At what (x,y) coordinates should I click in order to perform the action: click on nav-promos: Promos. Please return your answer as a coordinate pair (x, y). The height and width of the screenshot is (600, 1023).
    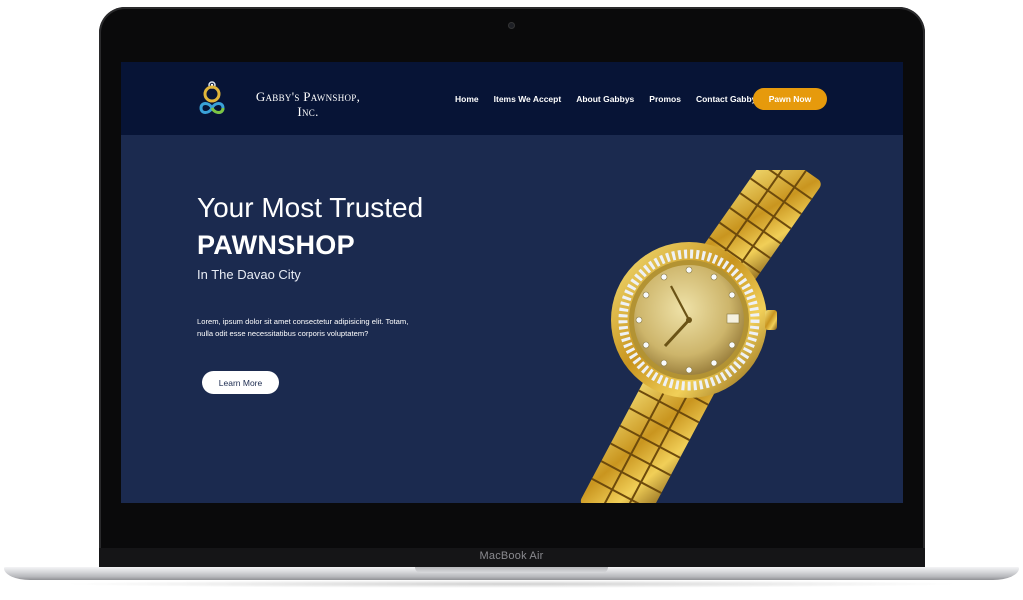
    Looking at the image, I should click on (665, 99).